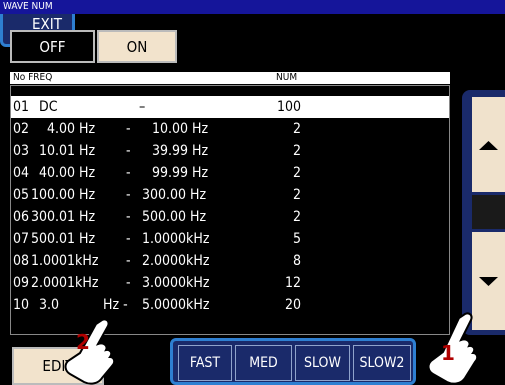  What do you see at coordinates (176, 239) in the screenshot?
I see `row-to: 1.0000kHz` at bounding box center [176, 239].